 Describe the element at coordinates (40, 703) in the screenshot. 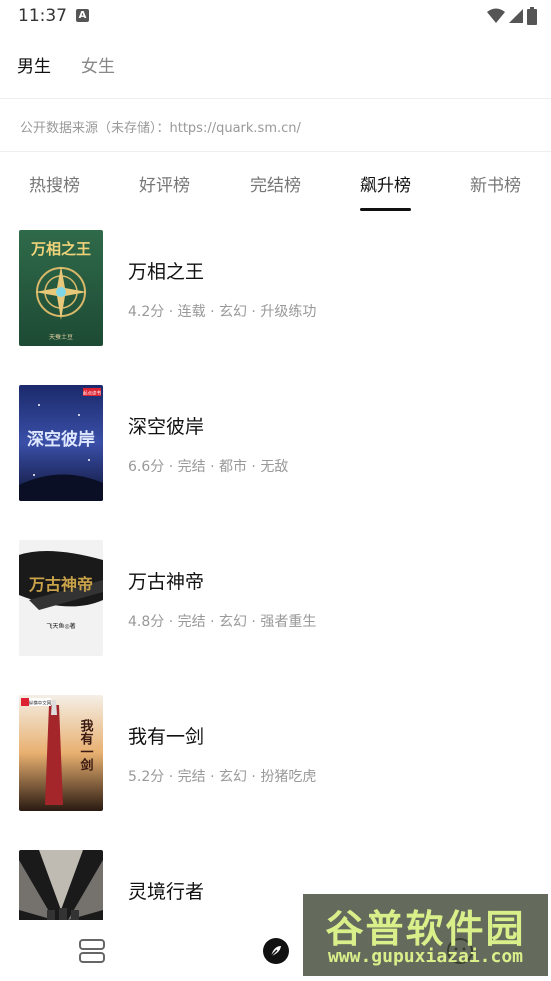

I see `cover-badge: 纵横中文网` at that location.